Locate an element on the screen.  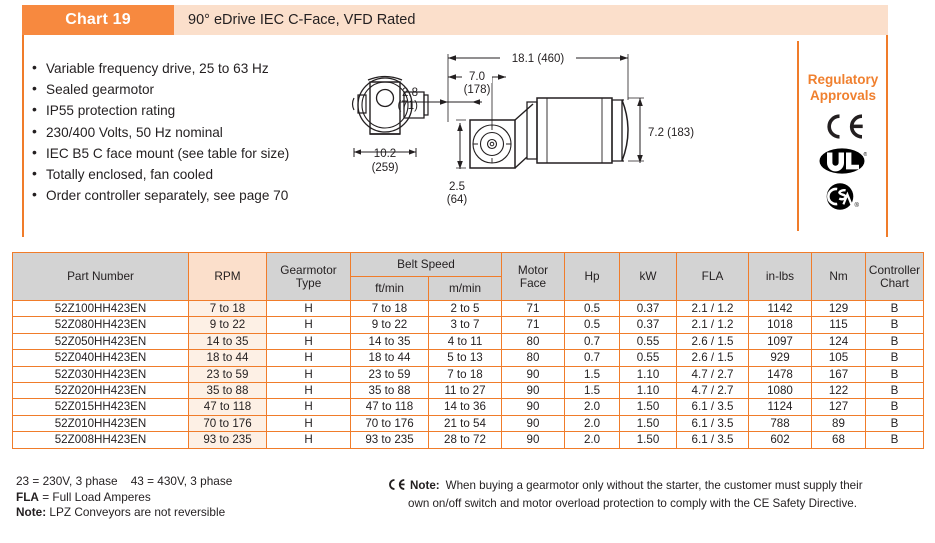
dim-label-end-view-width-2: (259) is located at coordinates (385, 168).